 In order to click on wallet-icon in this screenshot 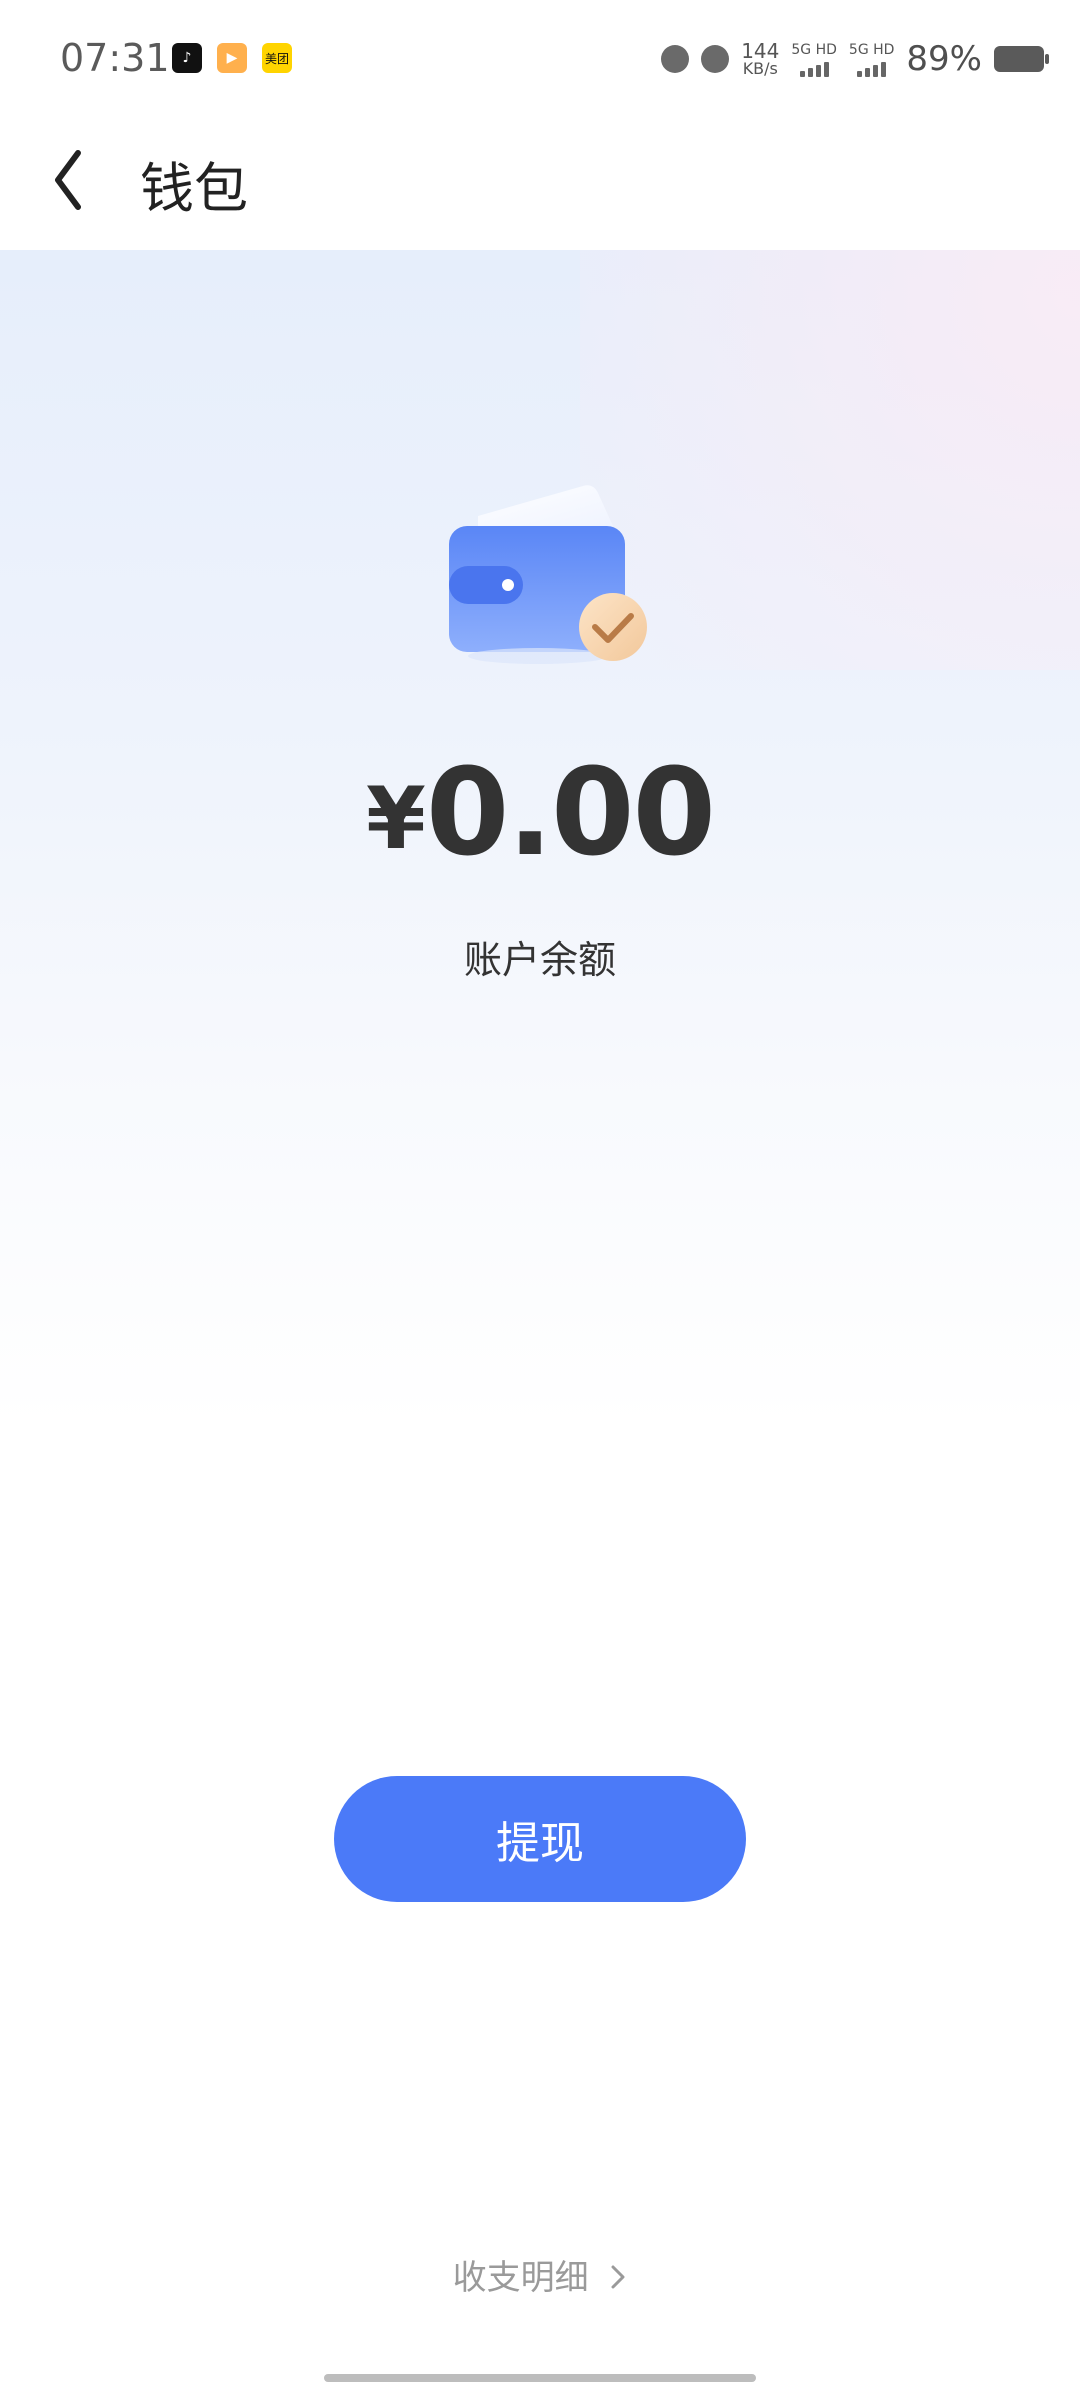, I will do `click(548, 575)`.